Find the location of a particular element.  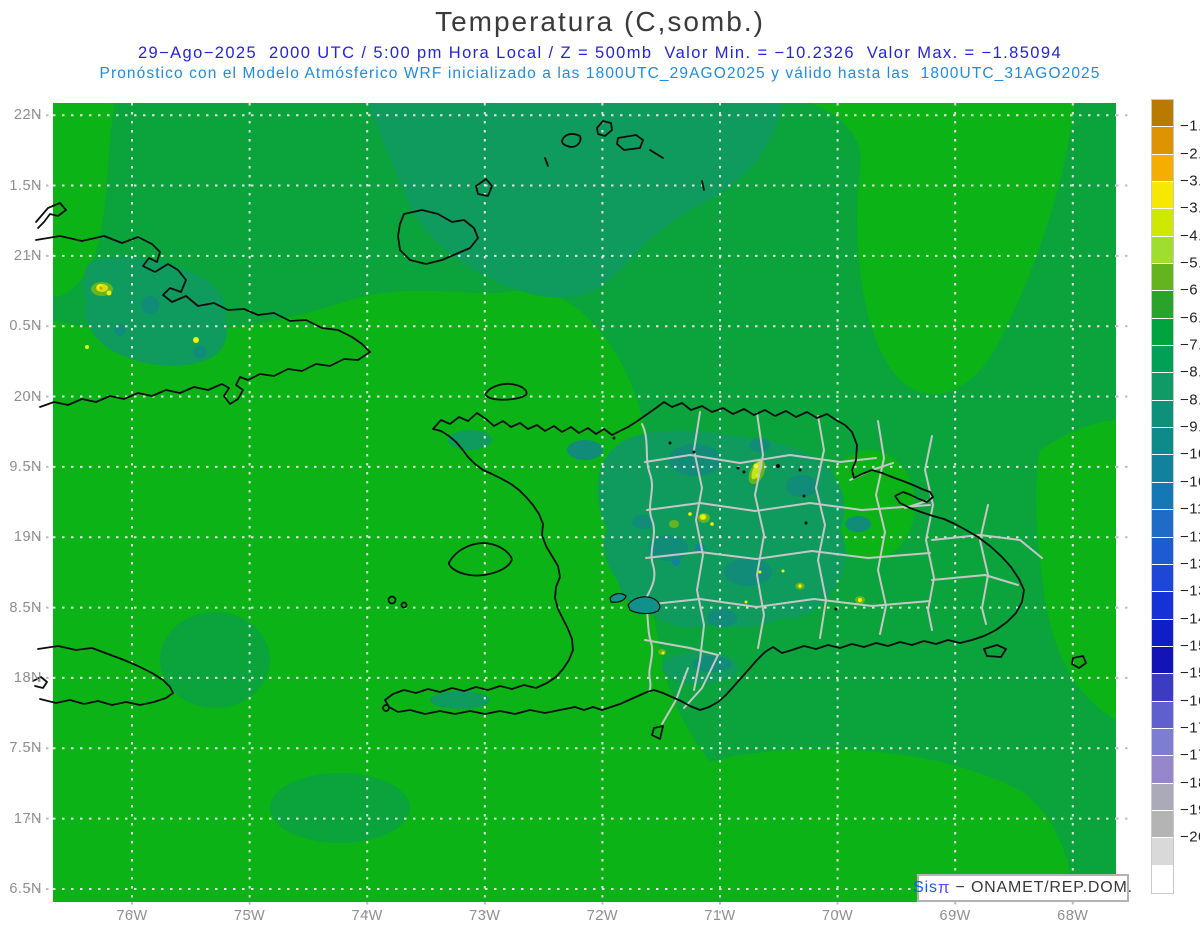

brand-sis-label: Sis is located at coordinates (925, 887).